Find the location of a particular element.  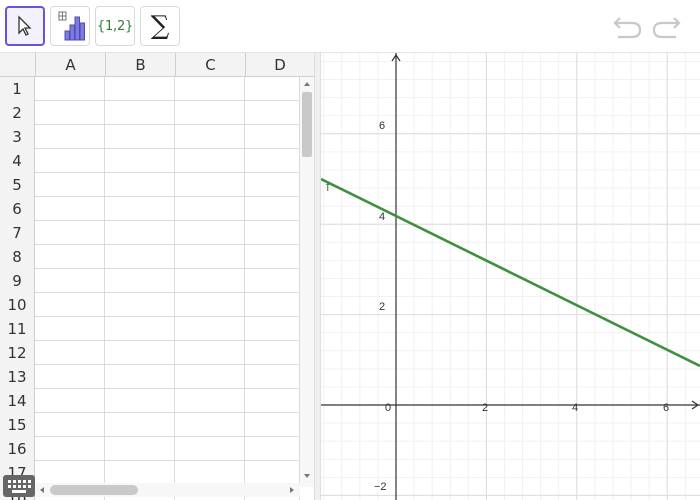

cell-a1 is located at coordinates (70, 89).